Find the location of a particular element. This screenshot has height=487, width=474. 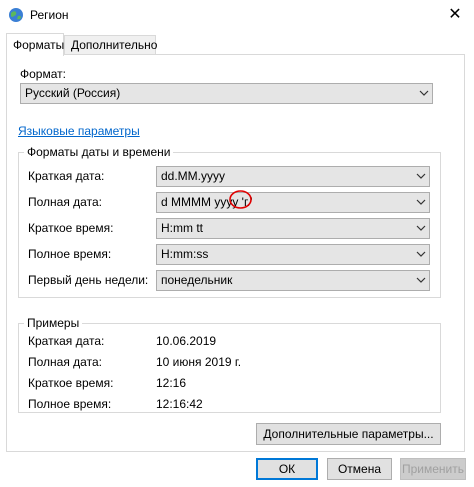

short-time-label: Краткое время: is located at coordinates (71, 228).